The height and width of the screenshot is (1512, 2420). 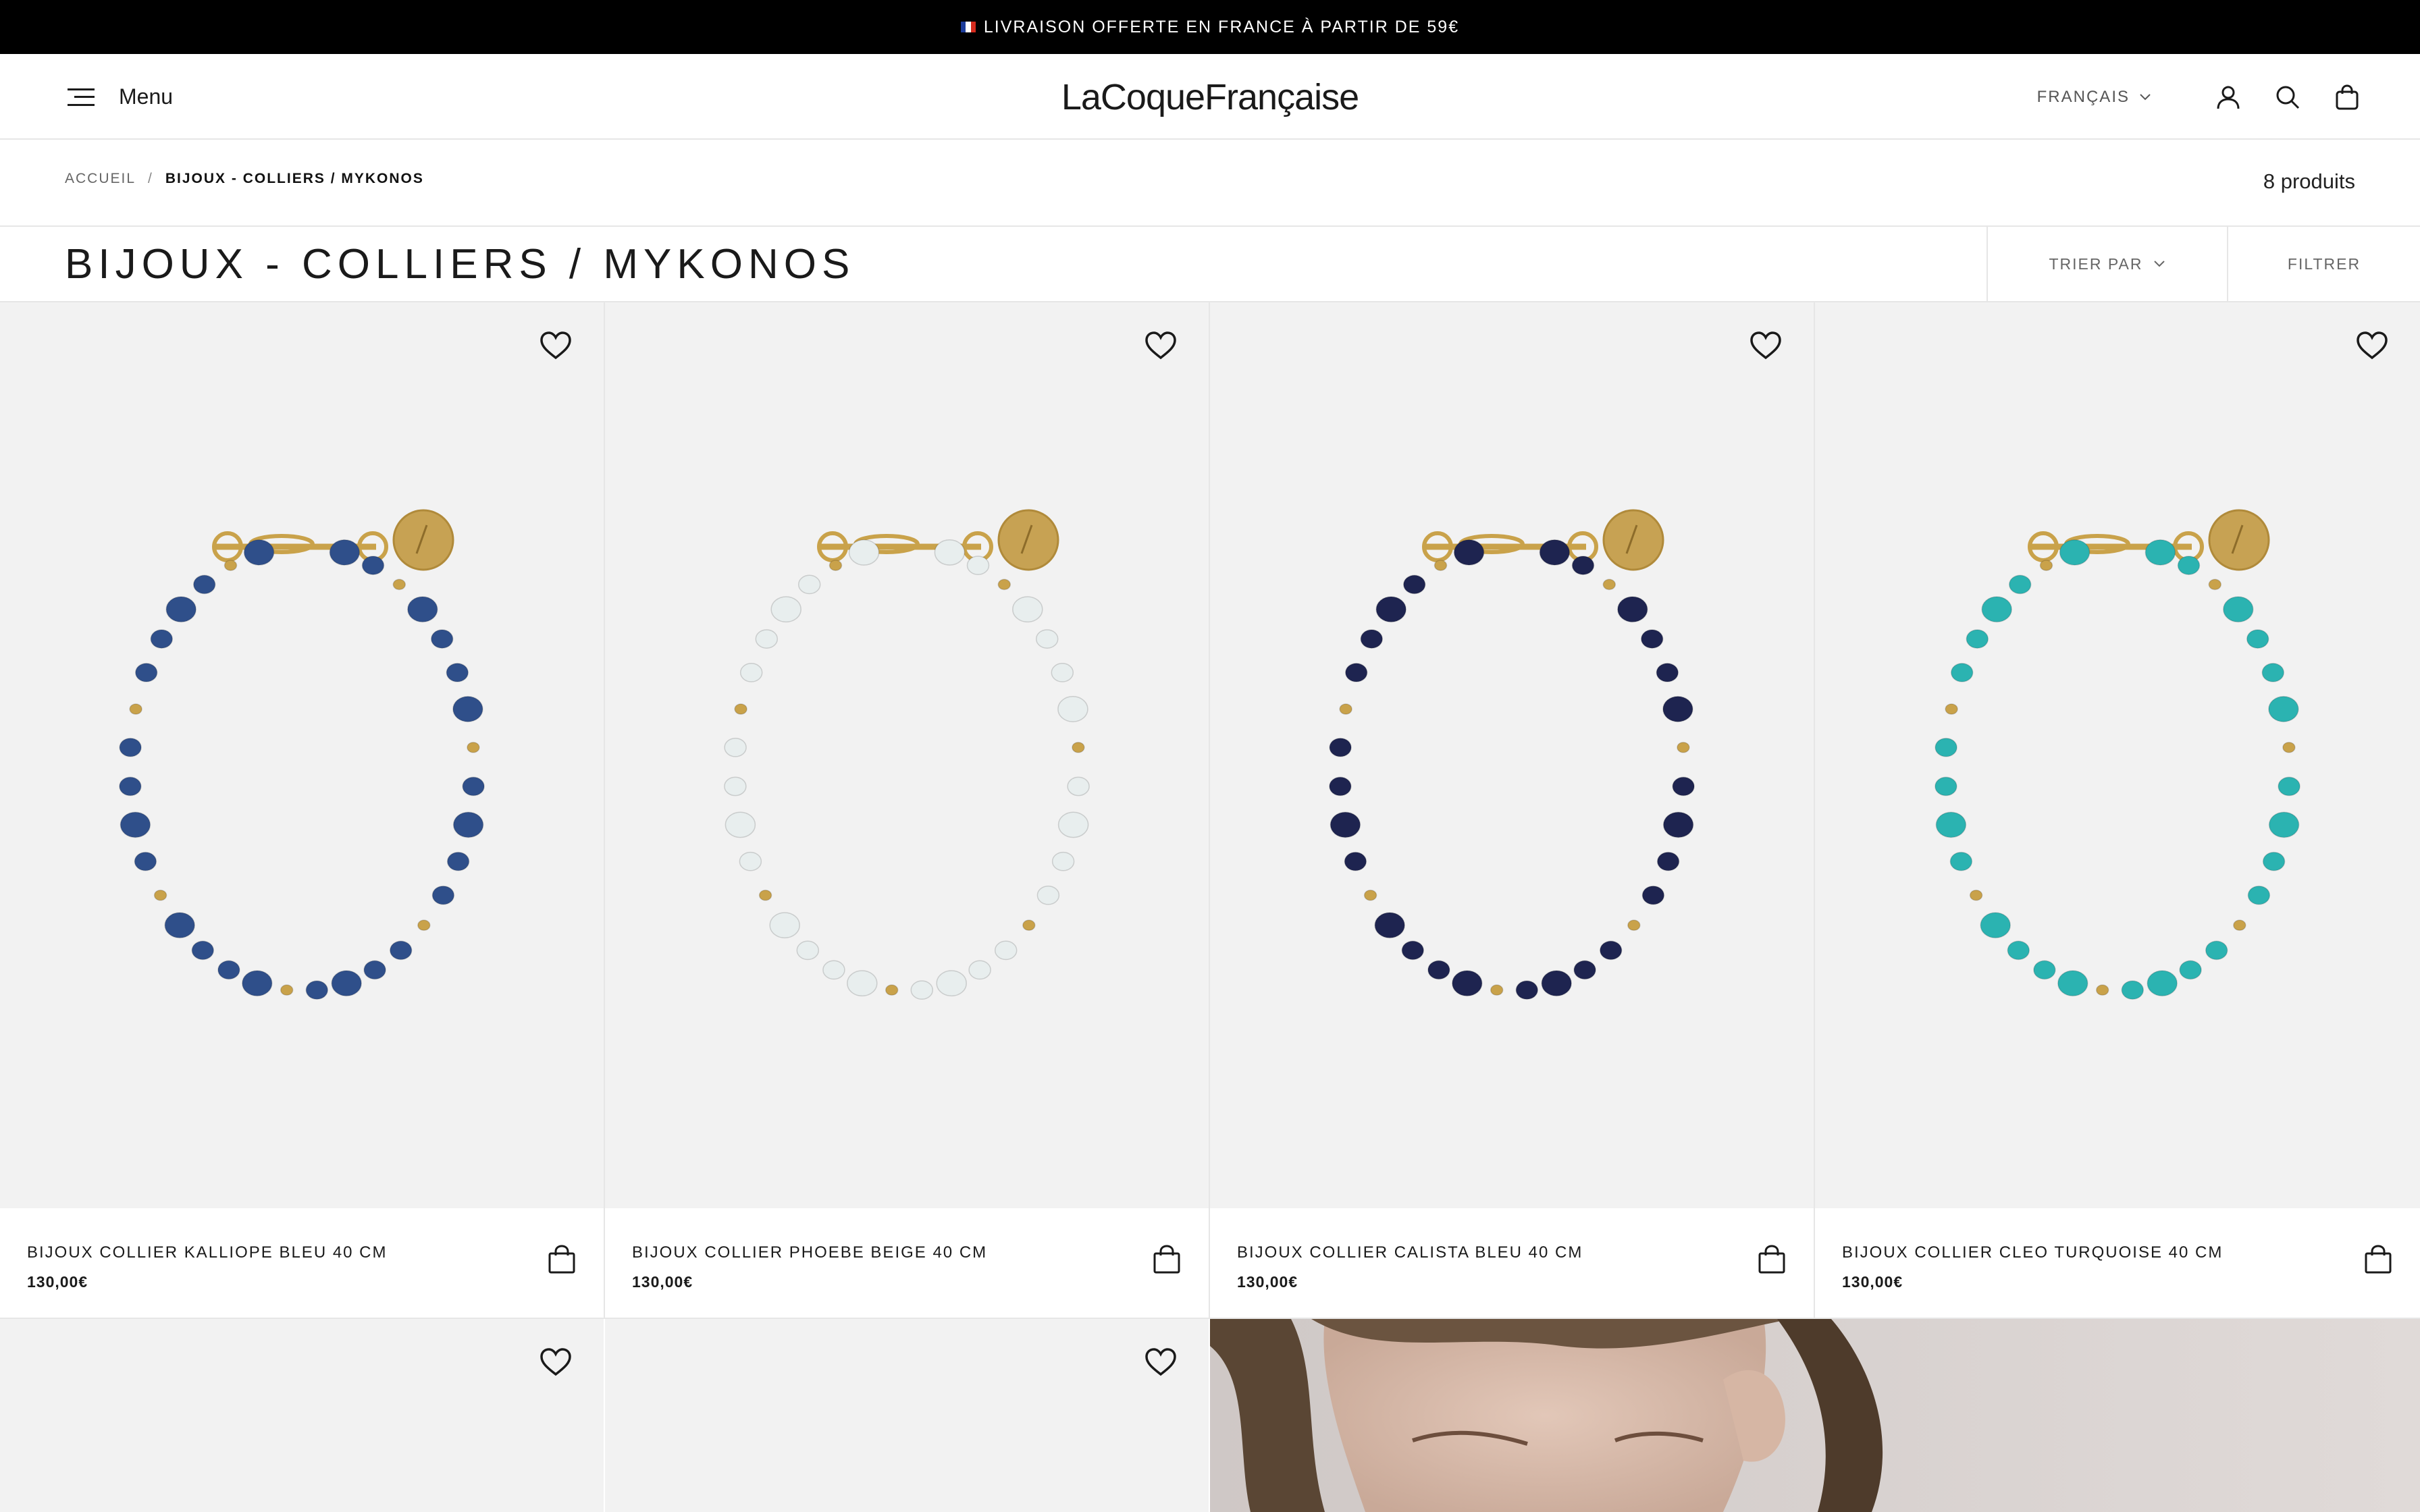 I want to click on site-header: Menu LaCoqueFrançaise FRANÇAIS, so click(x=1210, y=97).